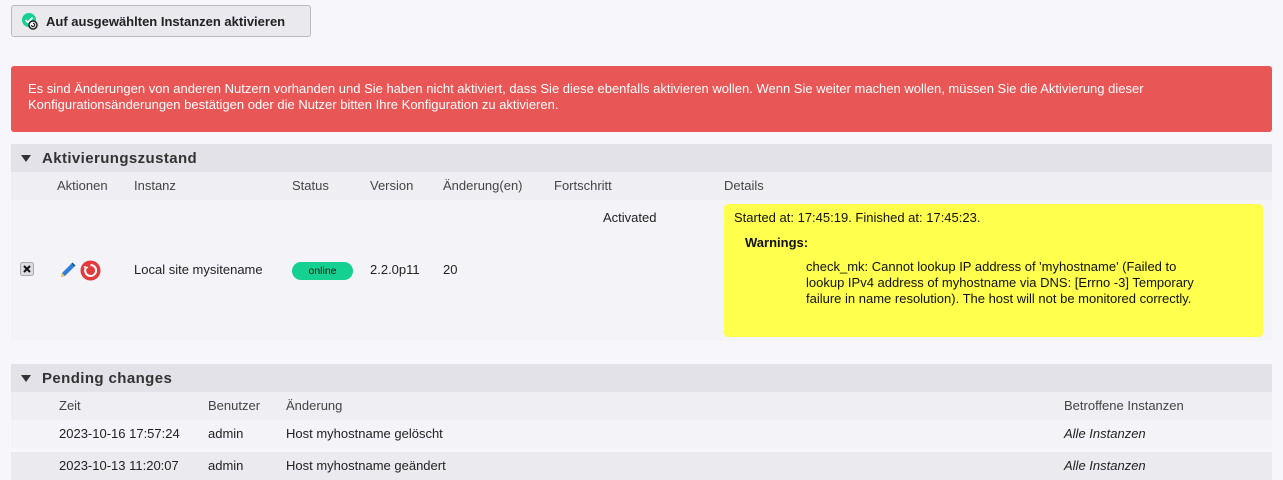 The height and width of the screenshot is (480, 1283). What do you see at coordinates (777, 242) in the screenshot?
I see `details-warnings-title: Warnings:` at bounding box center [777, 242].